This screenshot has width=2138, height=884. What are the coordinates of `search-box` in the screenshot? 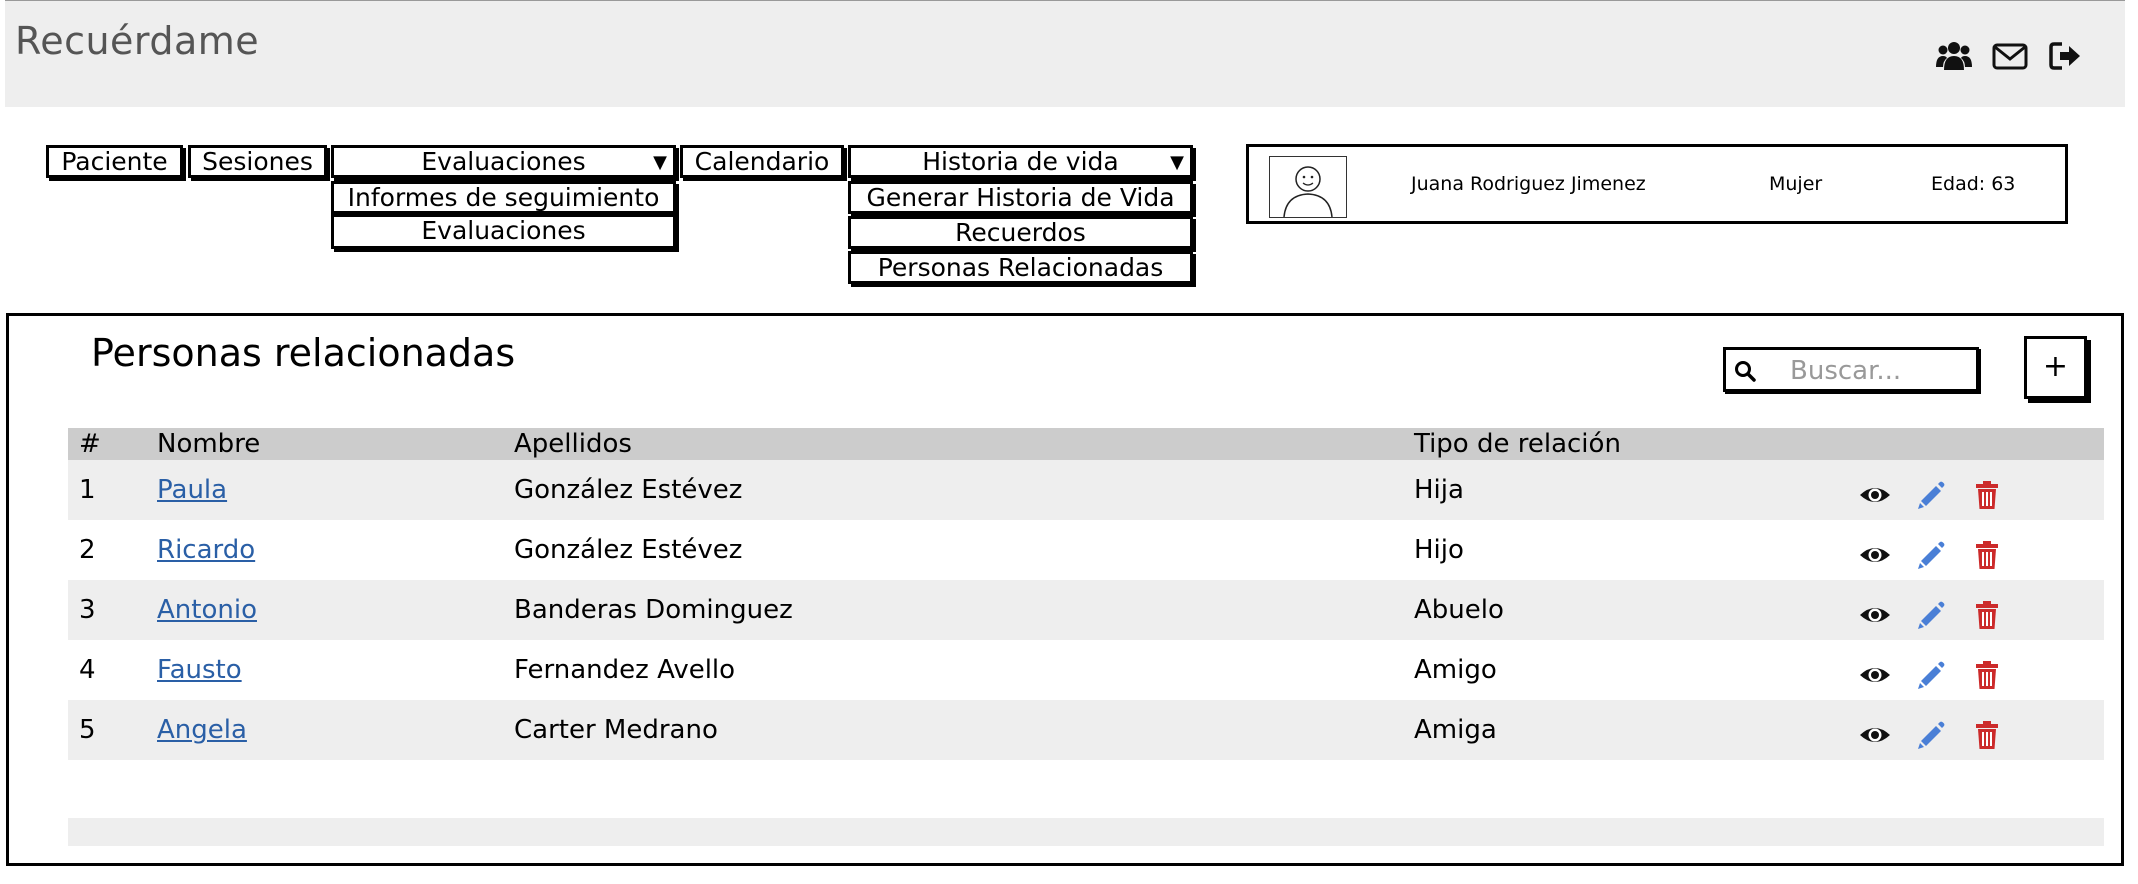 It's located at (1851, 369).